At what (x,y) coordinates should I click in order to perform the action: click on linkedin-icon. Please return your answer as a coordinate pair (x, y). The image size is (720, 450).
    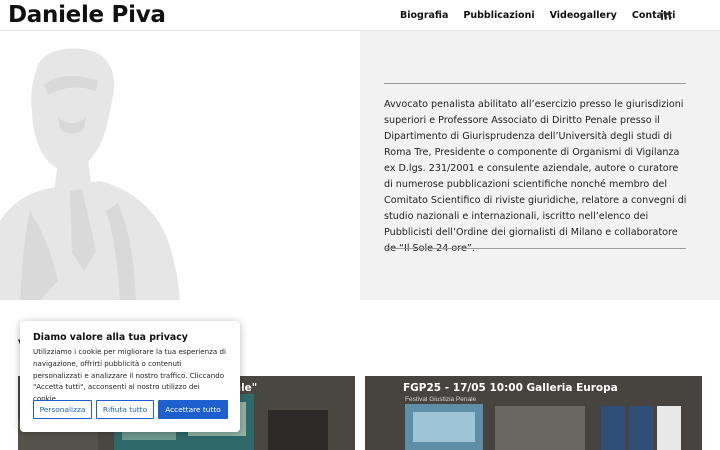
    Looking at the image, I should click on (666, 15).